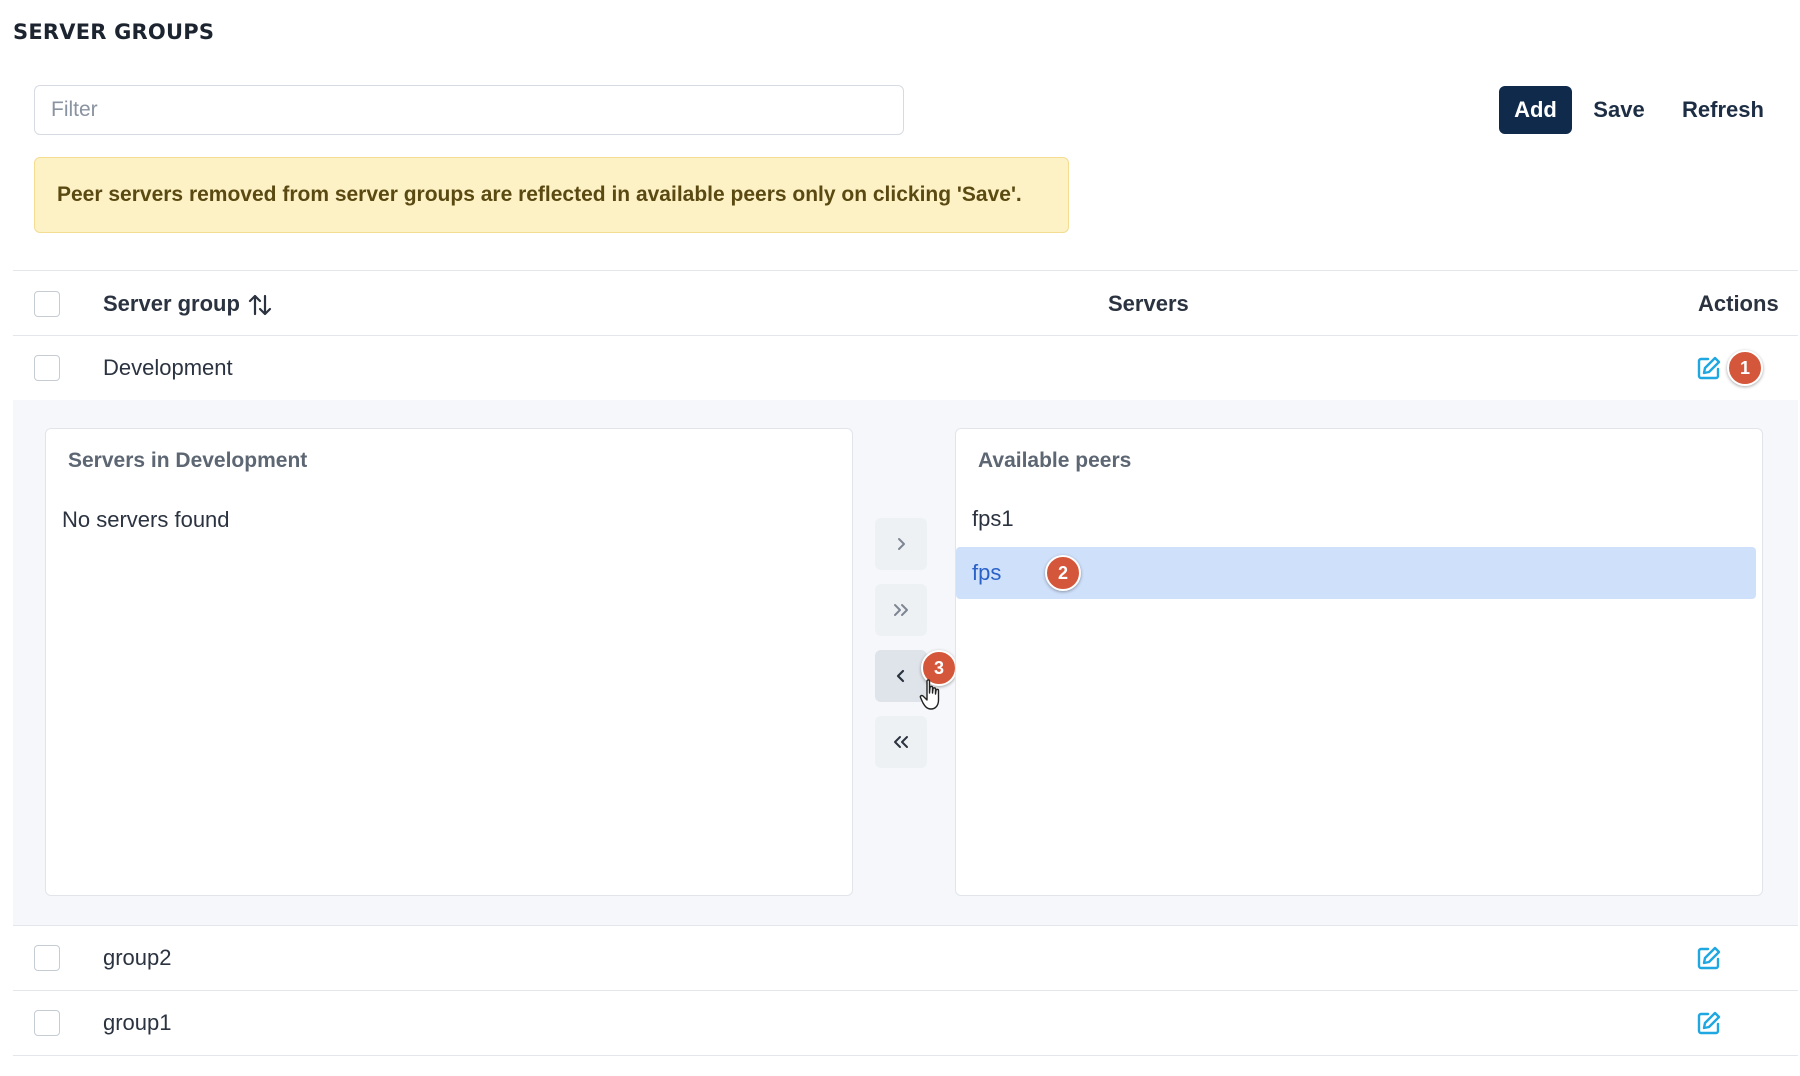 This screenshot has width=1800, height=1076. What do you see at coordinates (47, 304) in the screenshot?
I see `select-all-checkbox` at bounding box center [47, 304].